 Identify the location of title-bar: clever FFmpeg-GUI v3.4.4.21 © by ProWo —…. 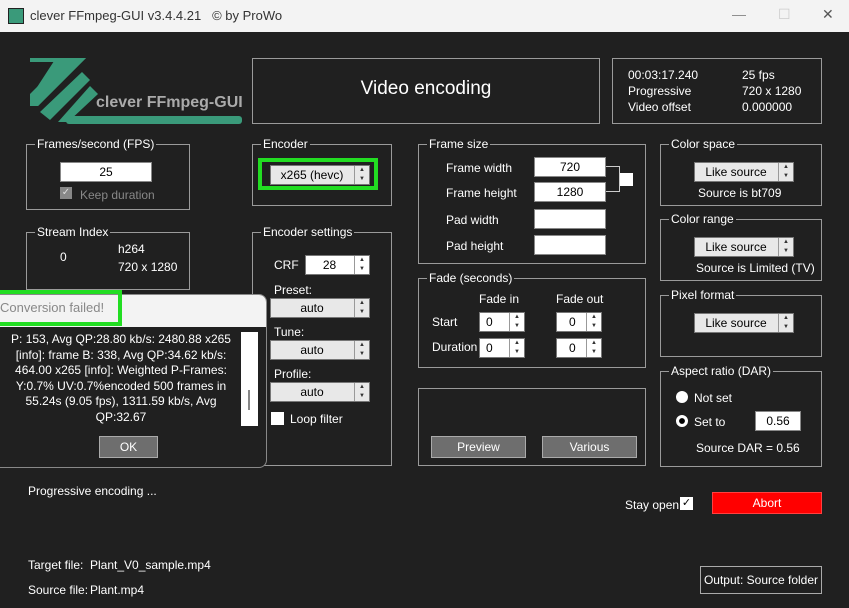
(424, 16).